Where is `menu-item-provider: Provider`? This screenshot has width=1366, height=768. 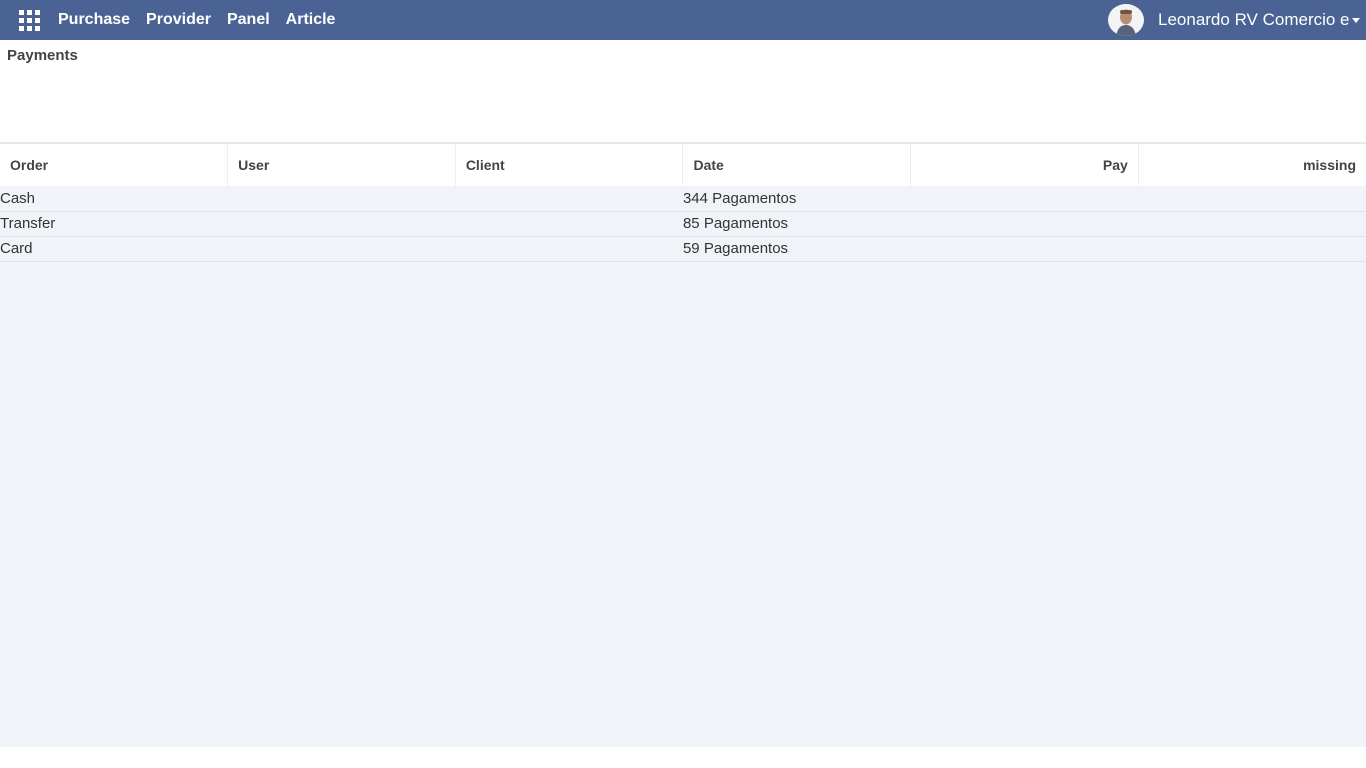
menu-item-provider: Provider is located at coordinates (178, 20).